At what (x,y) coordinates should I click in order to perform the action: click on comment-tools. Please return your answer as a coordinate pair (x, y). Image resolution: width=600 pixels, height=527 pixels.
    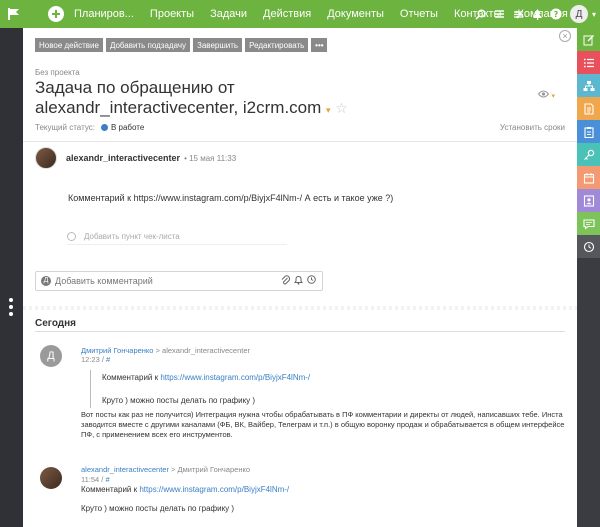
    Looking at the image, I should click on (298, 281).